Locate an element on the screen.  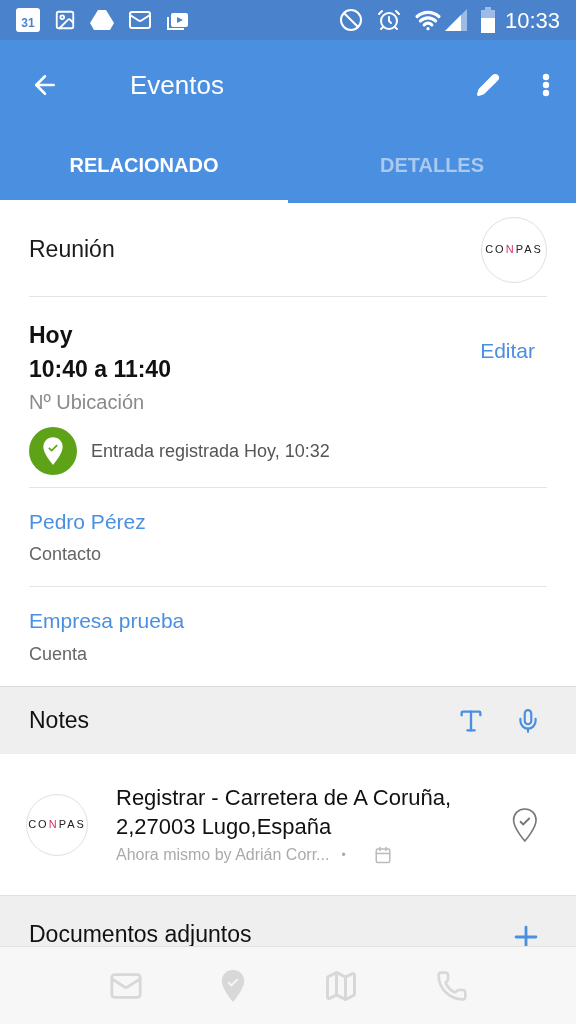
event-day: Hoy is located at coordinates (255, 335).